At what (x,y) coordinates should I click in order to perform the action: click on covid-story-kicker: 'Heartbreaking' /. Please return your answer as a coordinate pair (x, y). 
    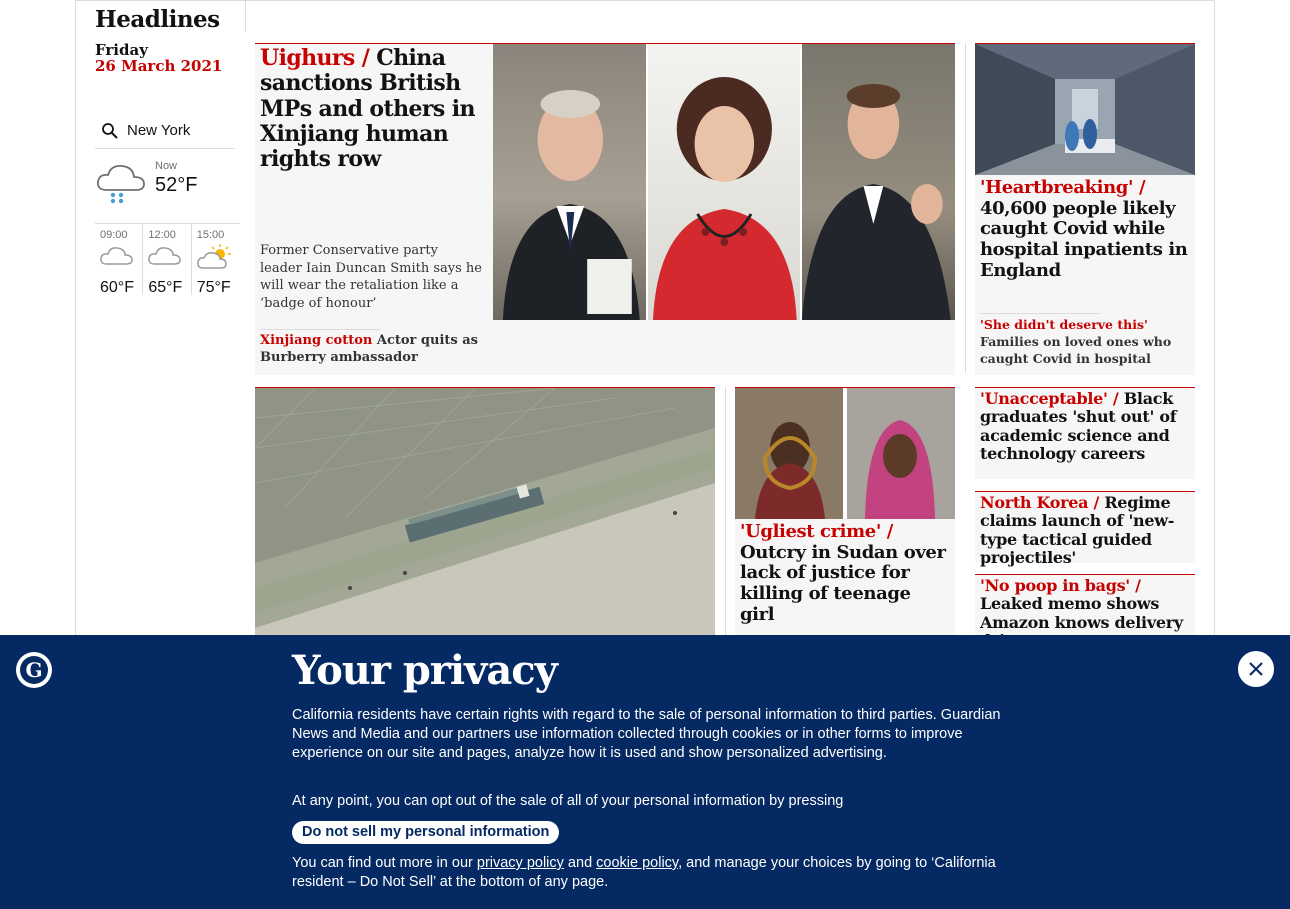
    Looking at the image, I should click on (1063, 187).